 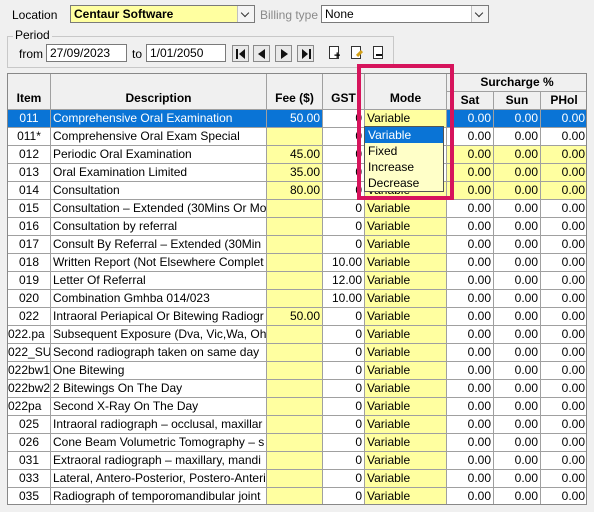 I want to click on cell-desc: 2 Bitewings On The Day, so click(x=159, y=389).